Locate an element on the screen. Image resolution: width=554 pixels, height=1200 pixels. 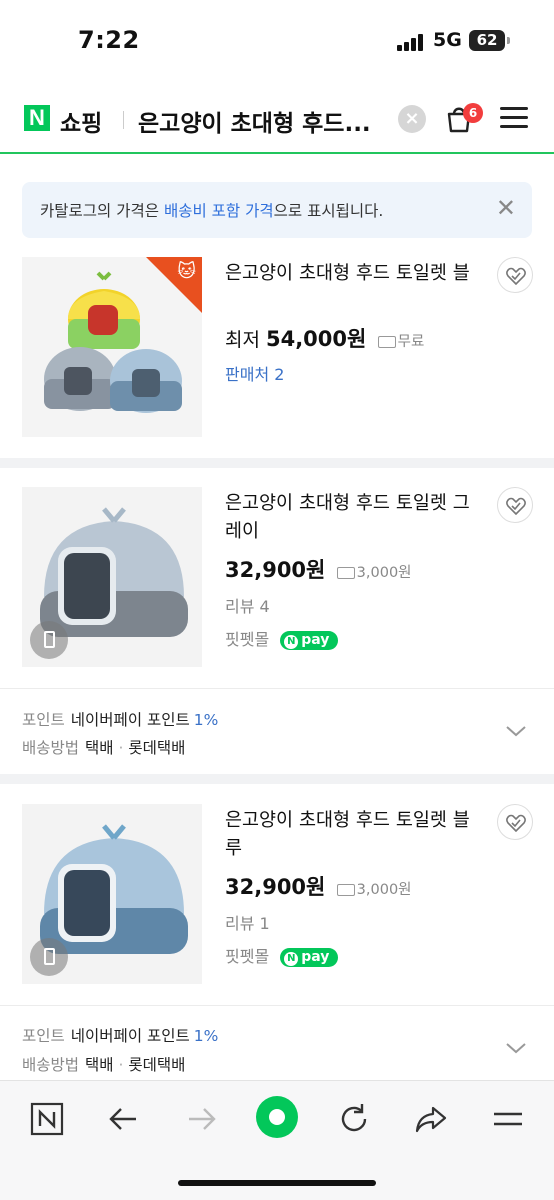
notice-highlight: 배송비 포함 가격 is located at coordinates (218, 211).